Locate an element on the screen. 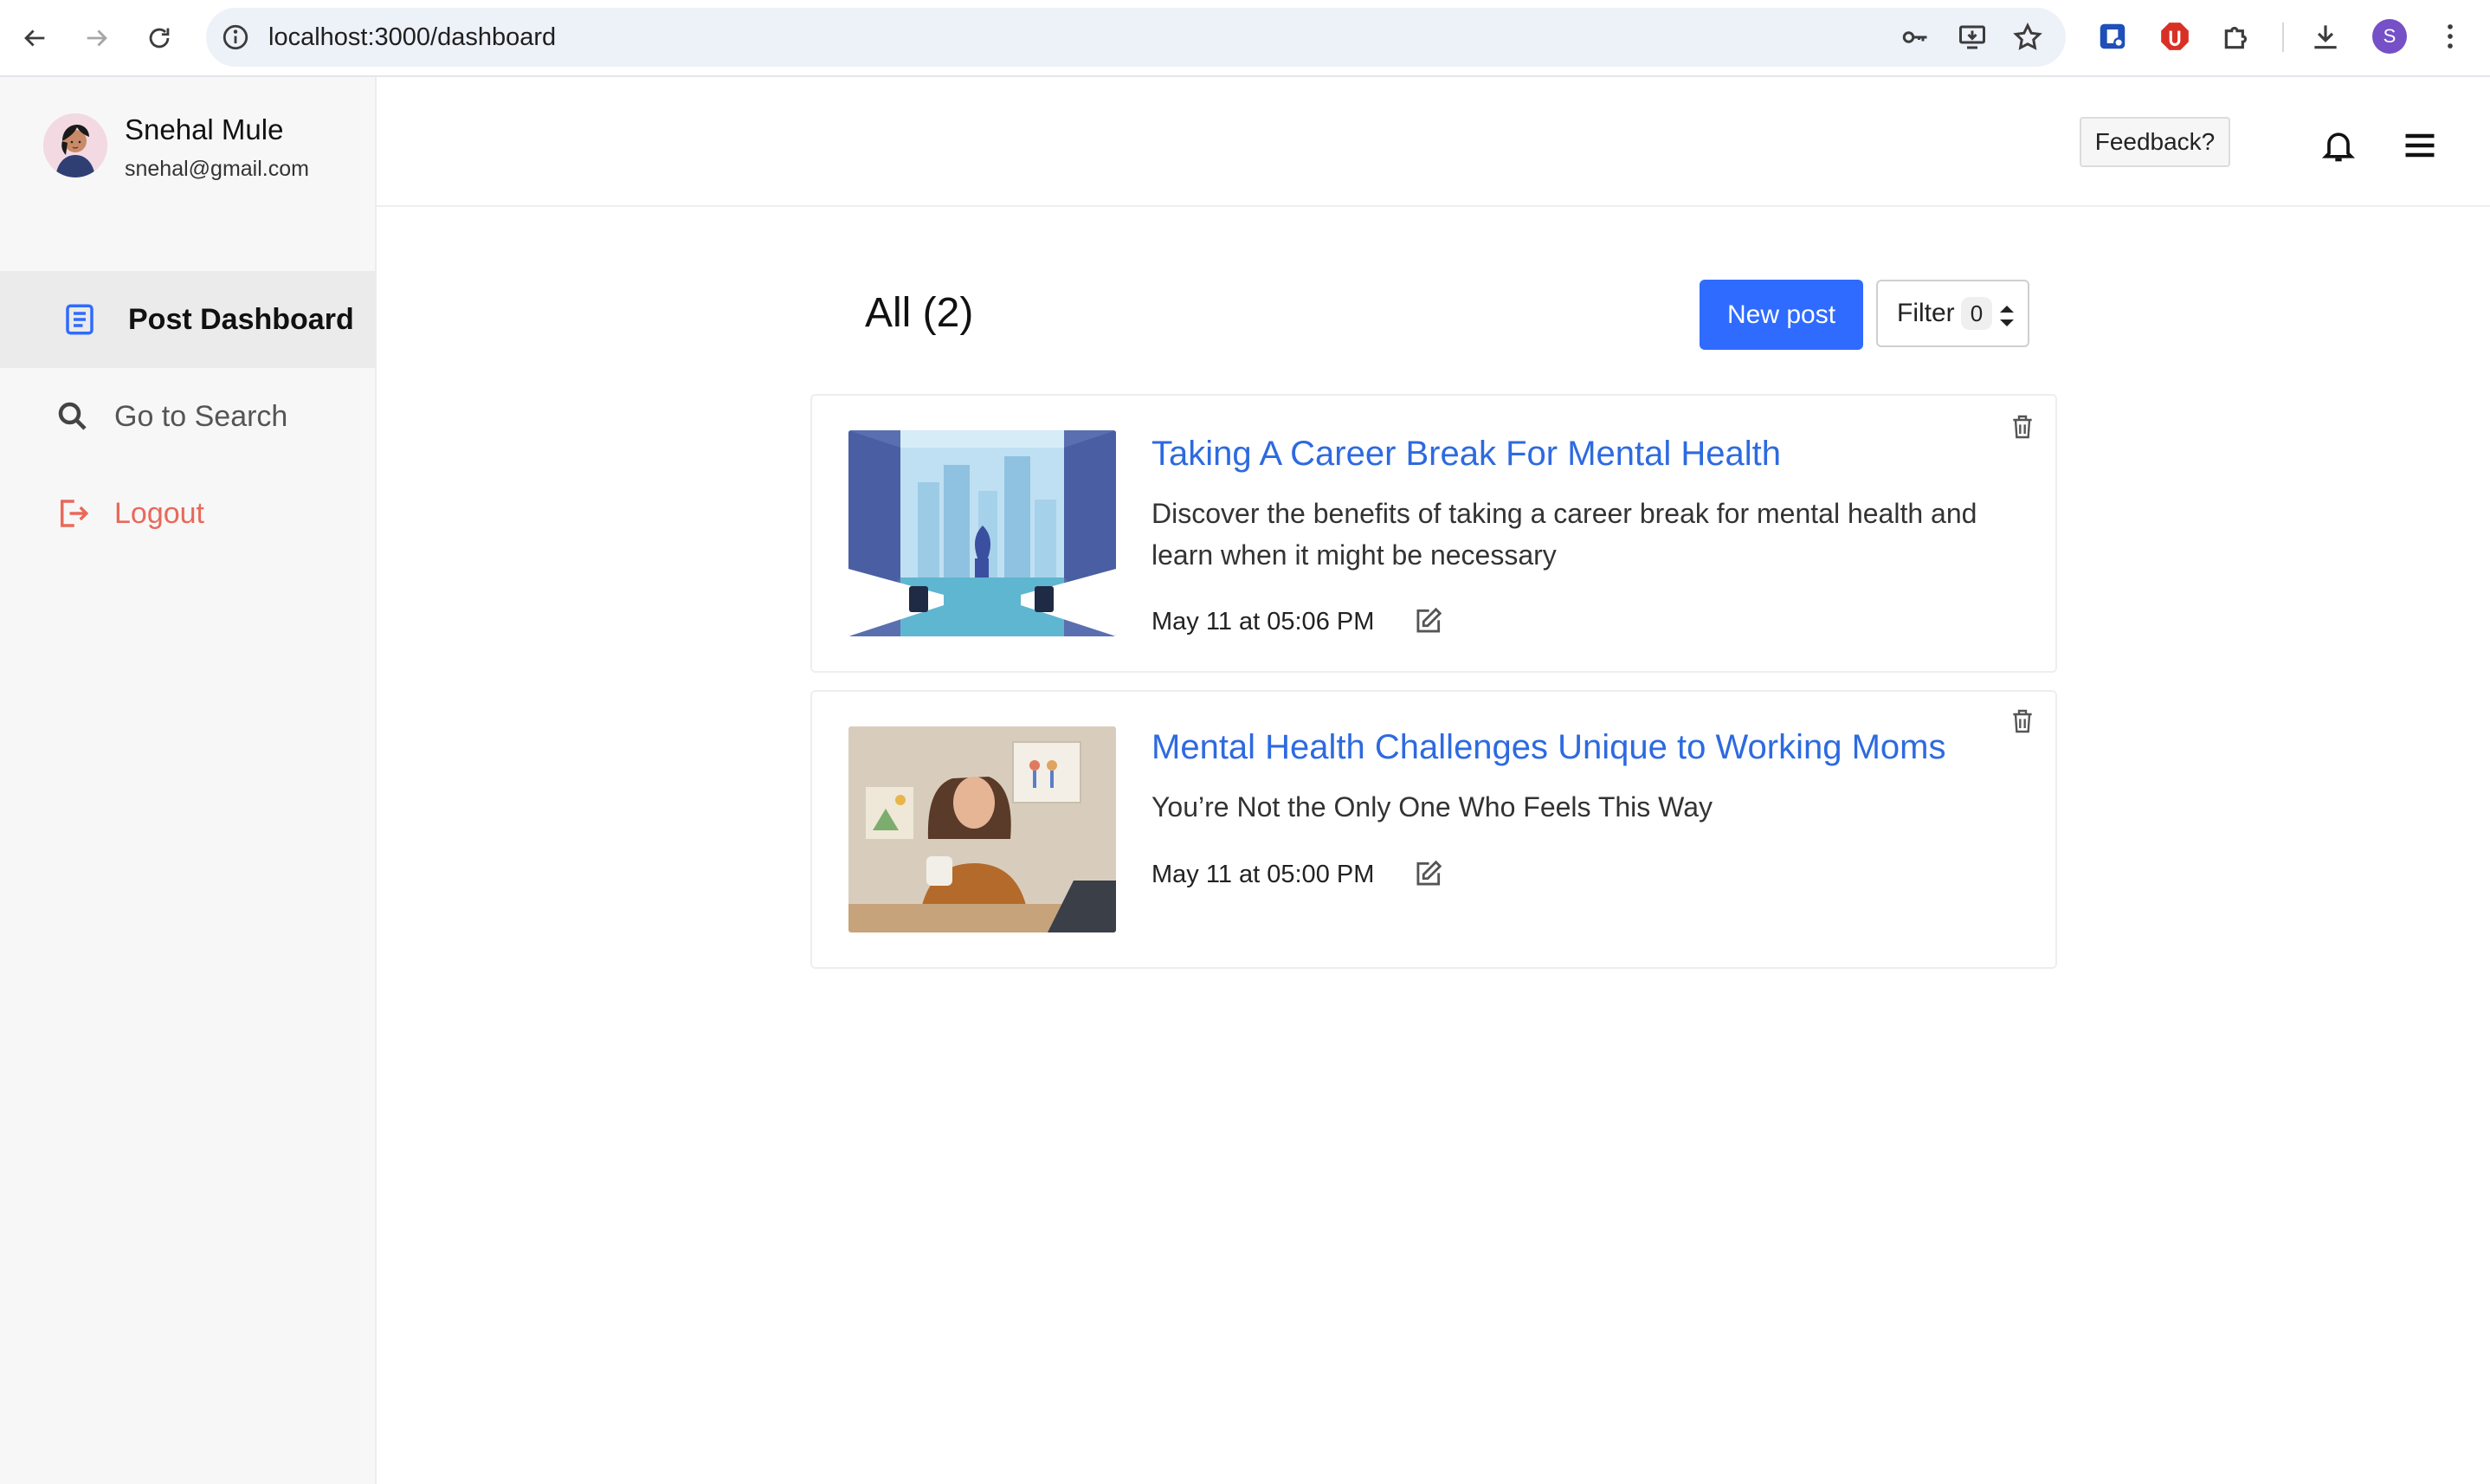  sidebar-item-label: Post Dashboard is located at coordinates (241, 319).